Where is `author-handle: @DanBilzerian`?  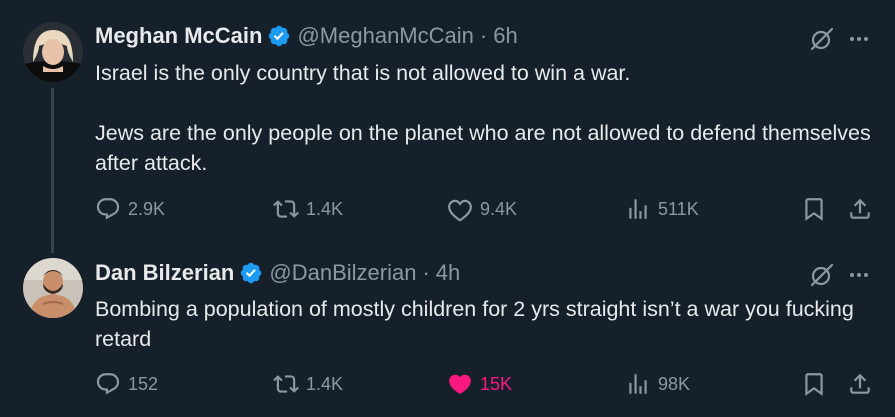 author-handle: @DanBilzerian is located at coordinates (342, 273).